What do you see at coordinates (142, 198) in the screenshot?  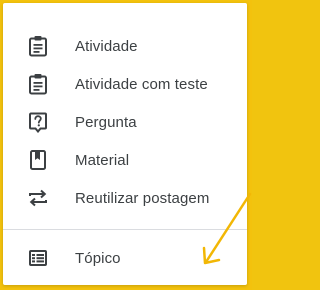 I see `menu-item-label: Reutilizar postagem` at bounding box center [142, 198].